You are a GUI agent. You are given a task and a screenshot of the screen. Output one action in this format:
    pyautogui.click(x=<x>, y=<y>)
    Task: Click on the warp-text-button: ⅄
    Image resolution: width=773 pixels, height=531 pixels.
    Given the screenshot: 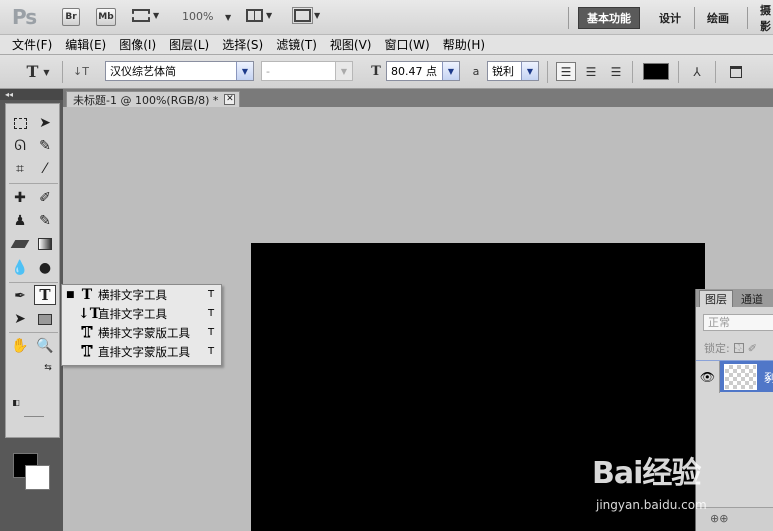 What is the action you would take?
    pyautogui.click(x=697, y=71)
    